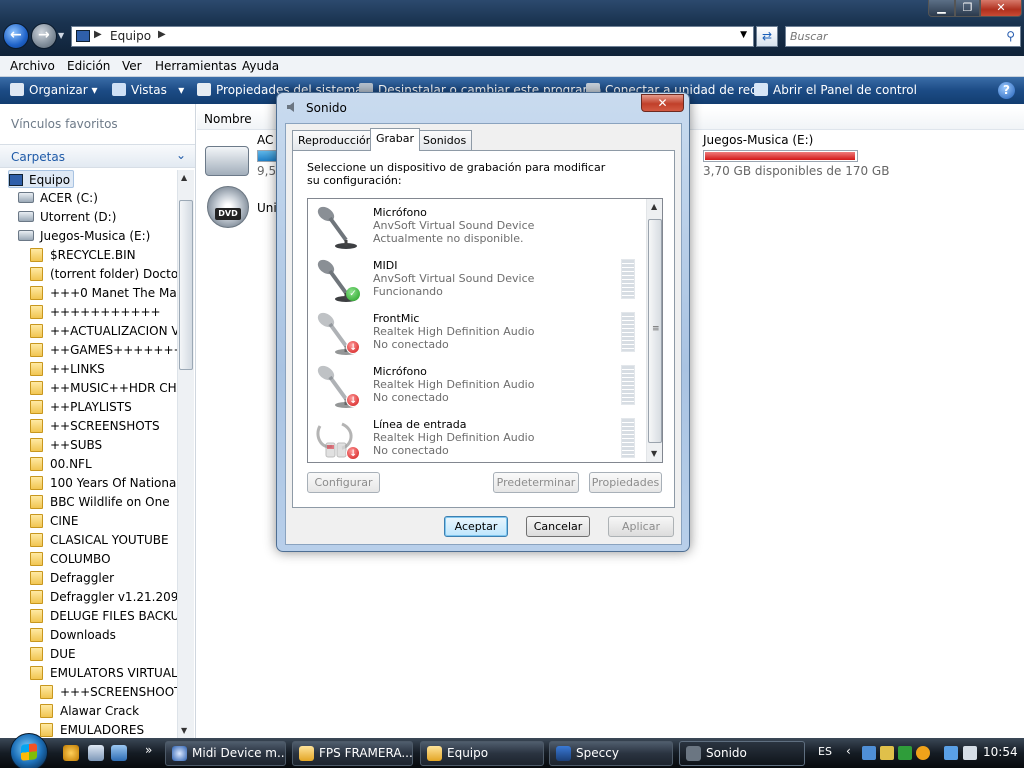 The image size is (1024, 768). Describe the element at coordinates (61, 35) in the screenshot. I see `history-dropdown-icon: ▼` at that location.